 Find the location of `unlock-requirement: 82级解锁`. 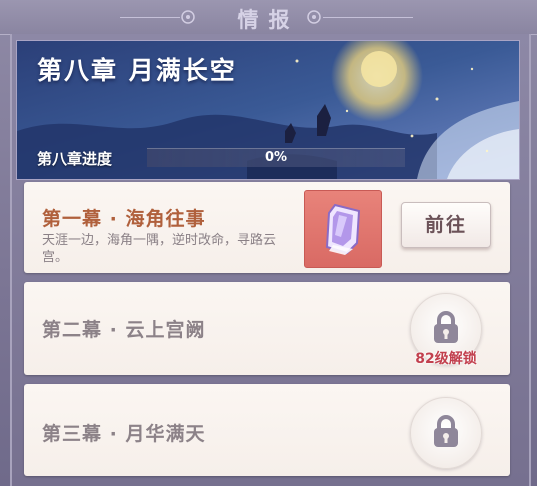

unlock-requirement: 82级解锁 is located at coordinates (446, 359).